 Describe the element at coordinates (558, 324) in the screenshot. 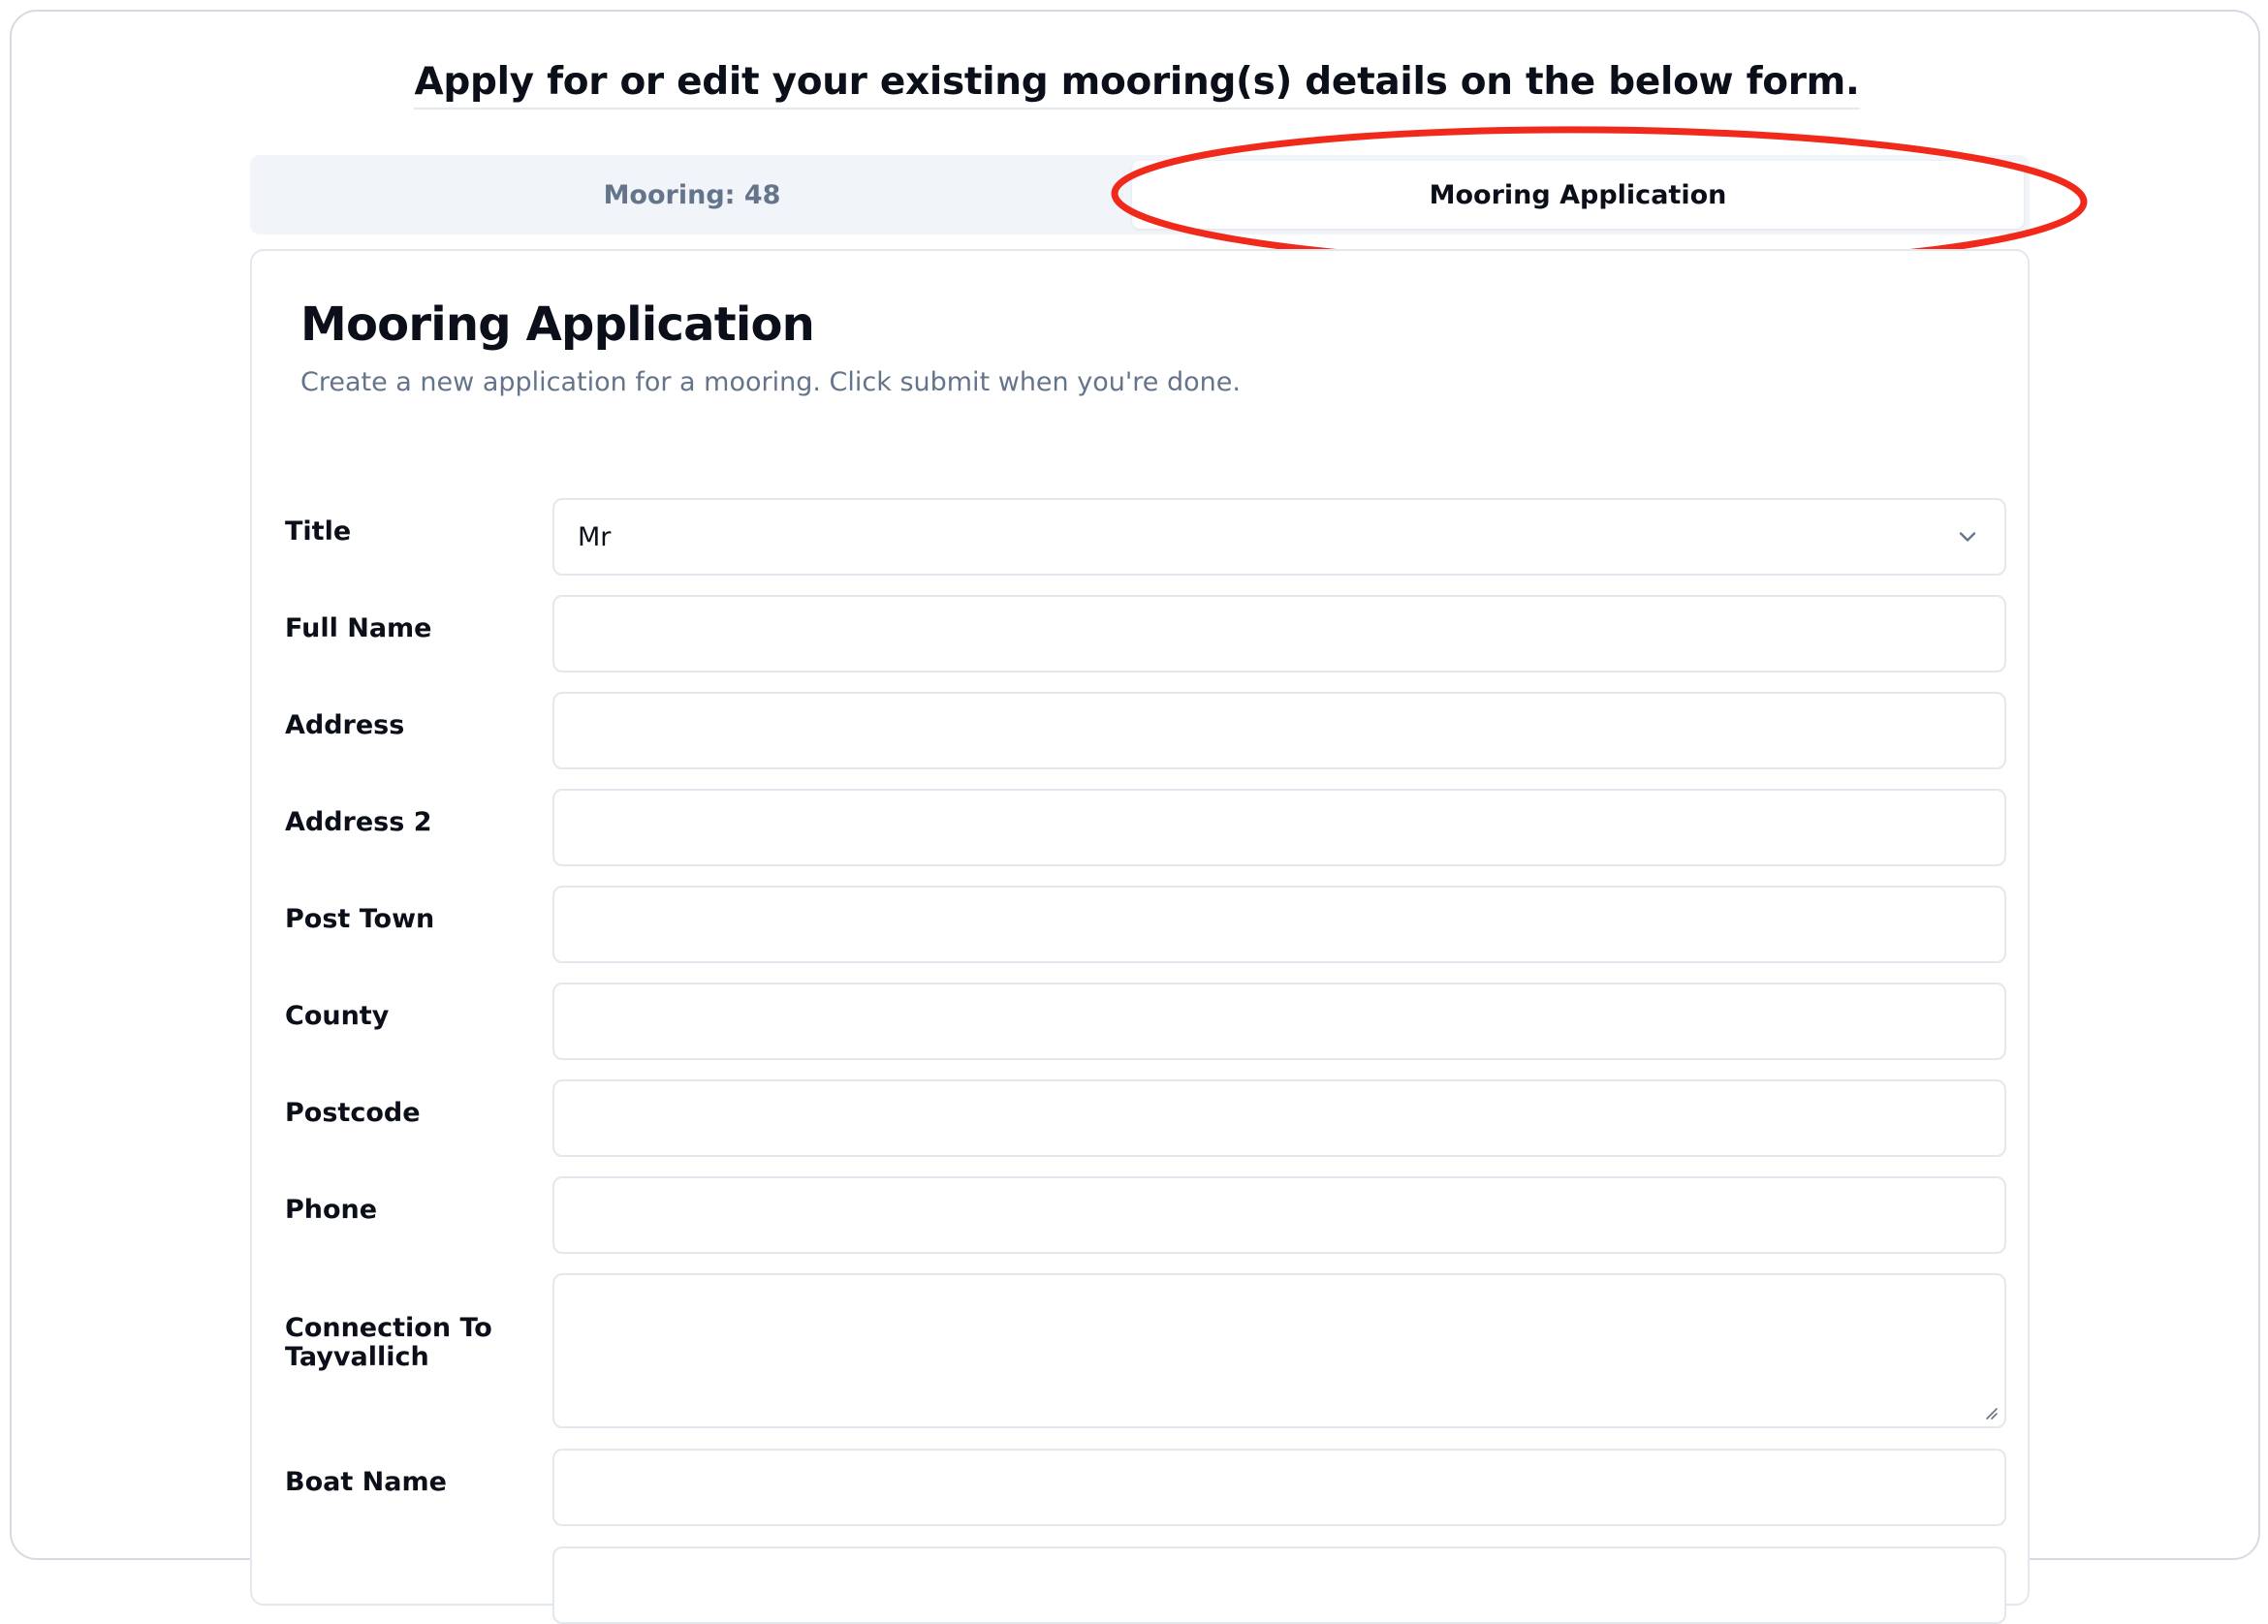

I see `card-title: Mooring Application` at that location.